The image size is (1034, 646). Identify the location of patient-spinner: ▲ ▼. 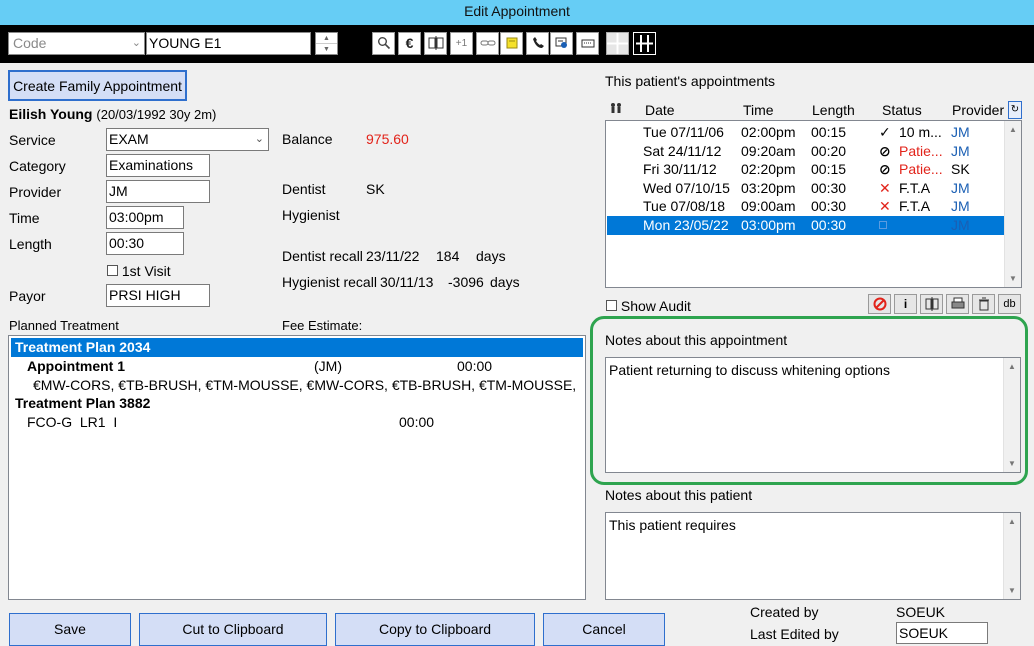
(326, 43).